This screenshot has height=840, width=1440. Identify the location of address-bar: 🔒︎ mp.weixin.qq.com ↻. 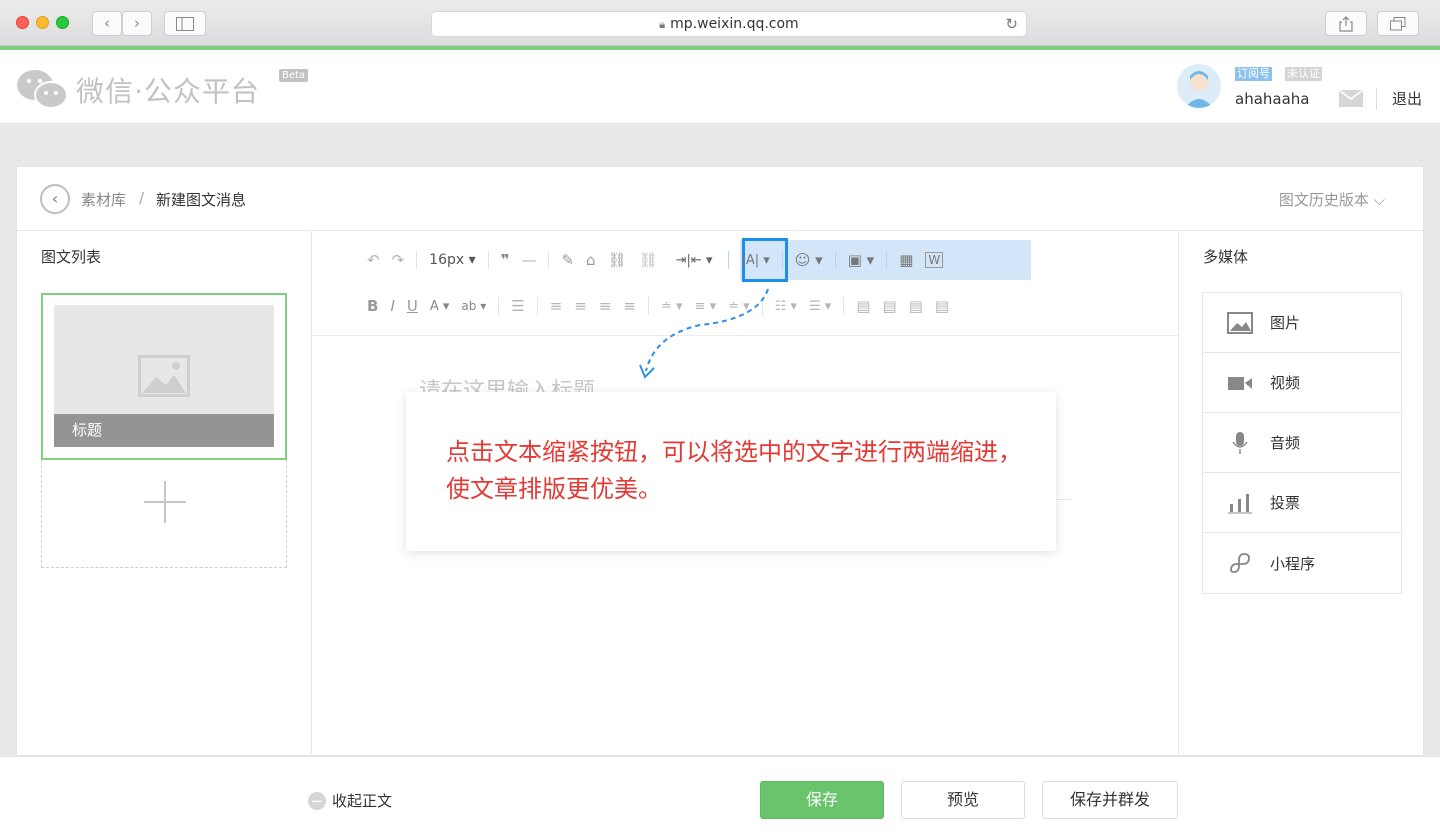
(729, 24).